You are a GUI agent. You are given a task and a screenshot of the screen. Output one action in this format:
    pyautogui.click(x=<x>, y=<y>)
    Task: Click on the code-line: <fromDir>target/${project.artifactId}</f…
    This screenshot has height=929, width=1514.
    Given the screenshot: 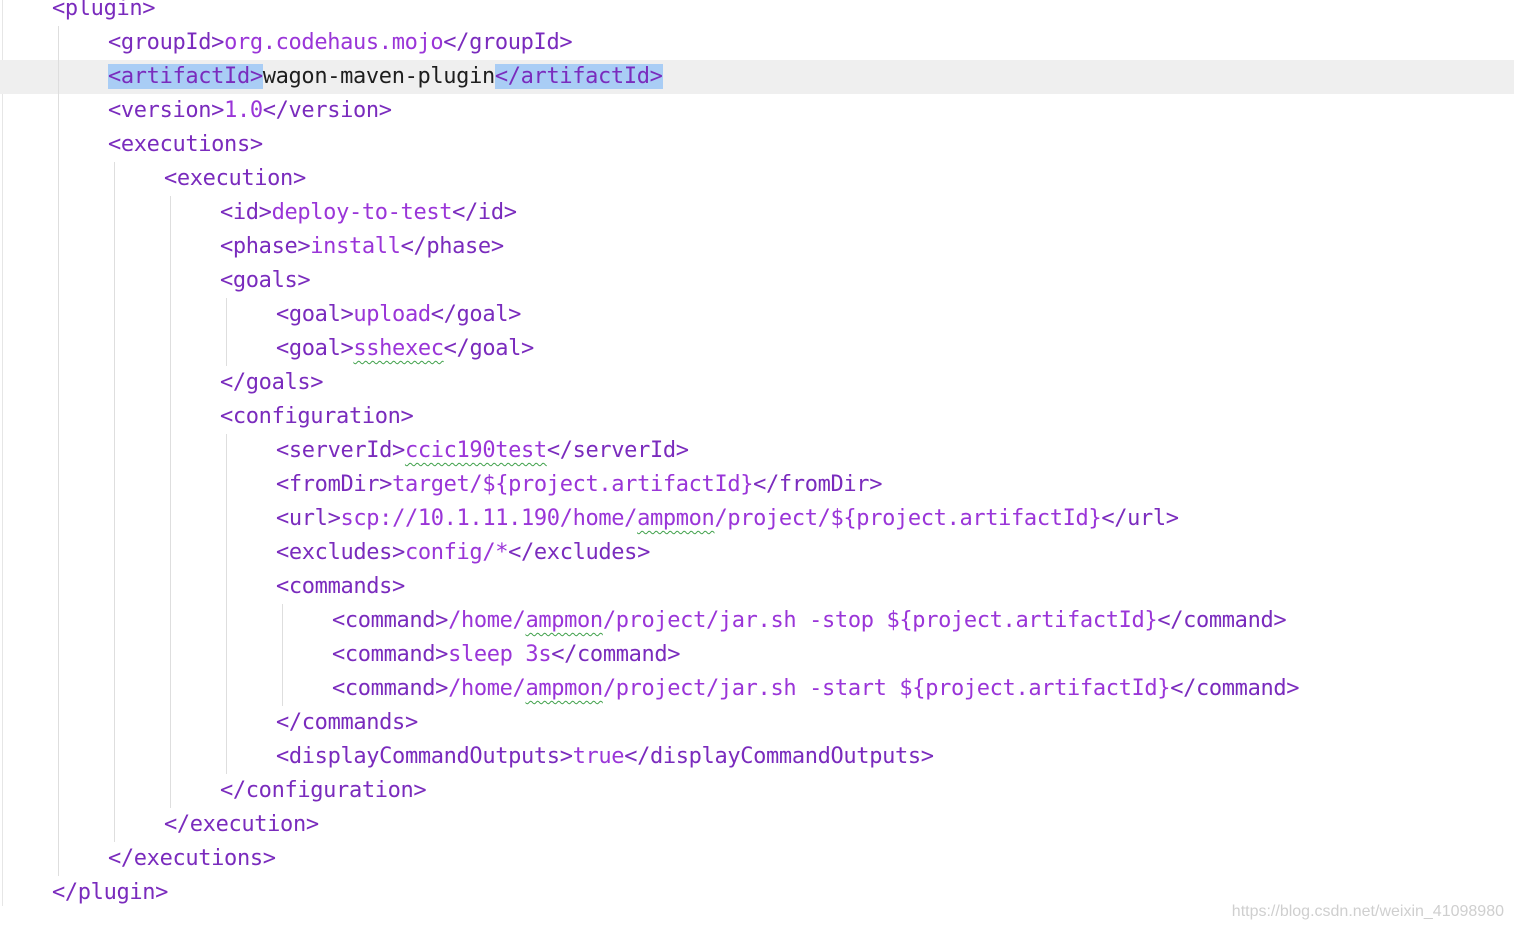 What is the action you would take?
    pyautogui.click(x=757, y=485)
    